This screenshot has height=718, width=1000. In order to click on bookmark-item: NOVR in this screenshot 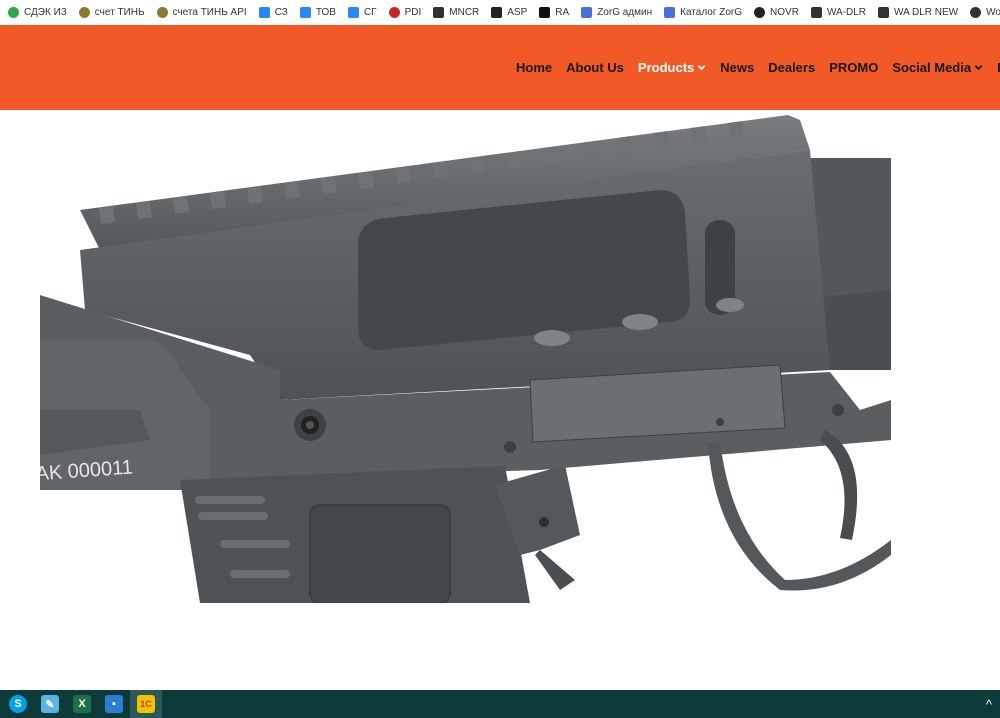, I will do `click(774, 12)`.